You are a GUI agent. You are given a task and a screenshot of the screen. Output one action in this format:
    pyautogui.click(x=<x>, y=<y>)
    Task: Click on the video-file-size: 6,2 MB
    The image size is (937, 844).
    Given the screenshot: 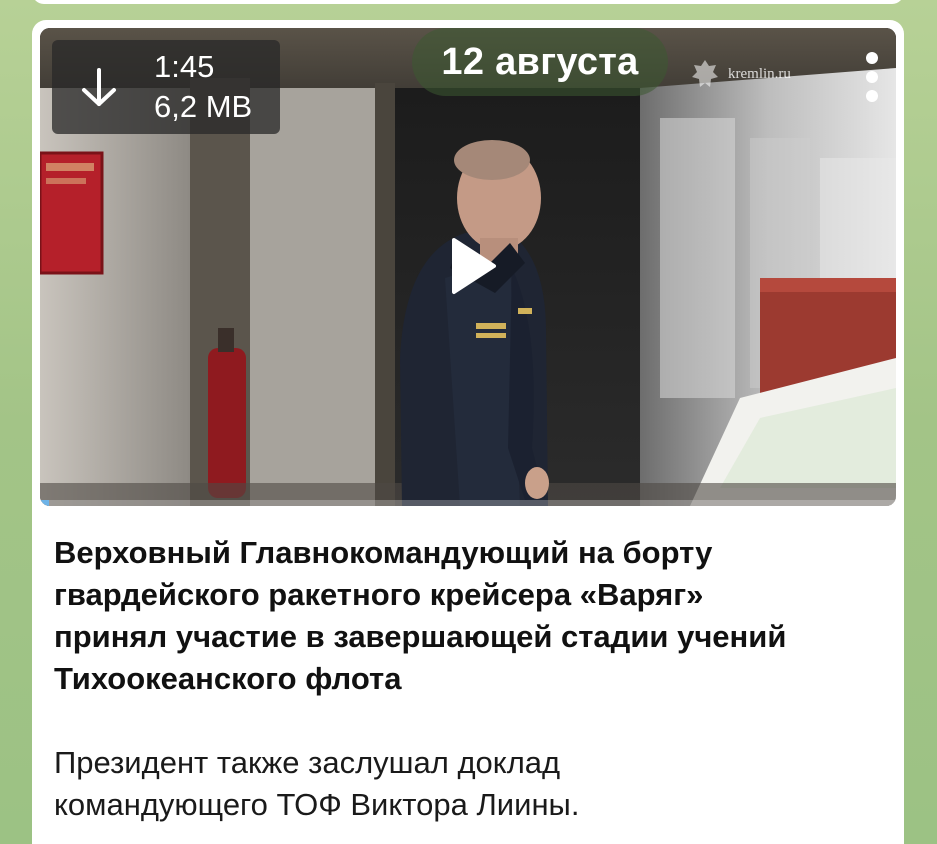 What is the action you would take?
    pyautogui.click(x=203, y=106)
    